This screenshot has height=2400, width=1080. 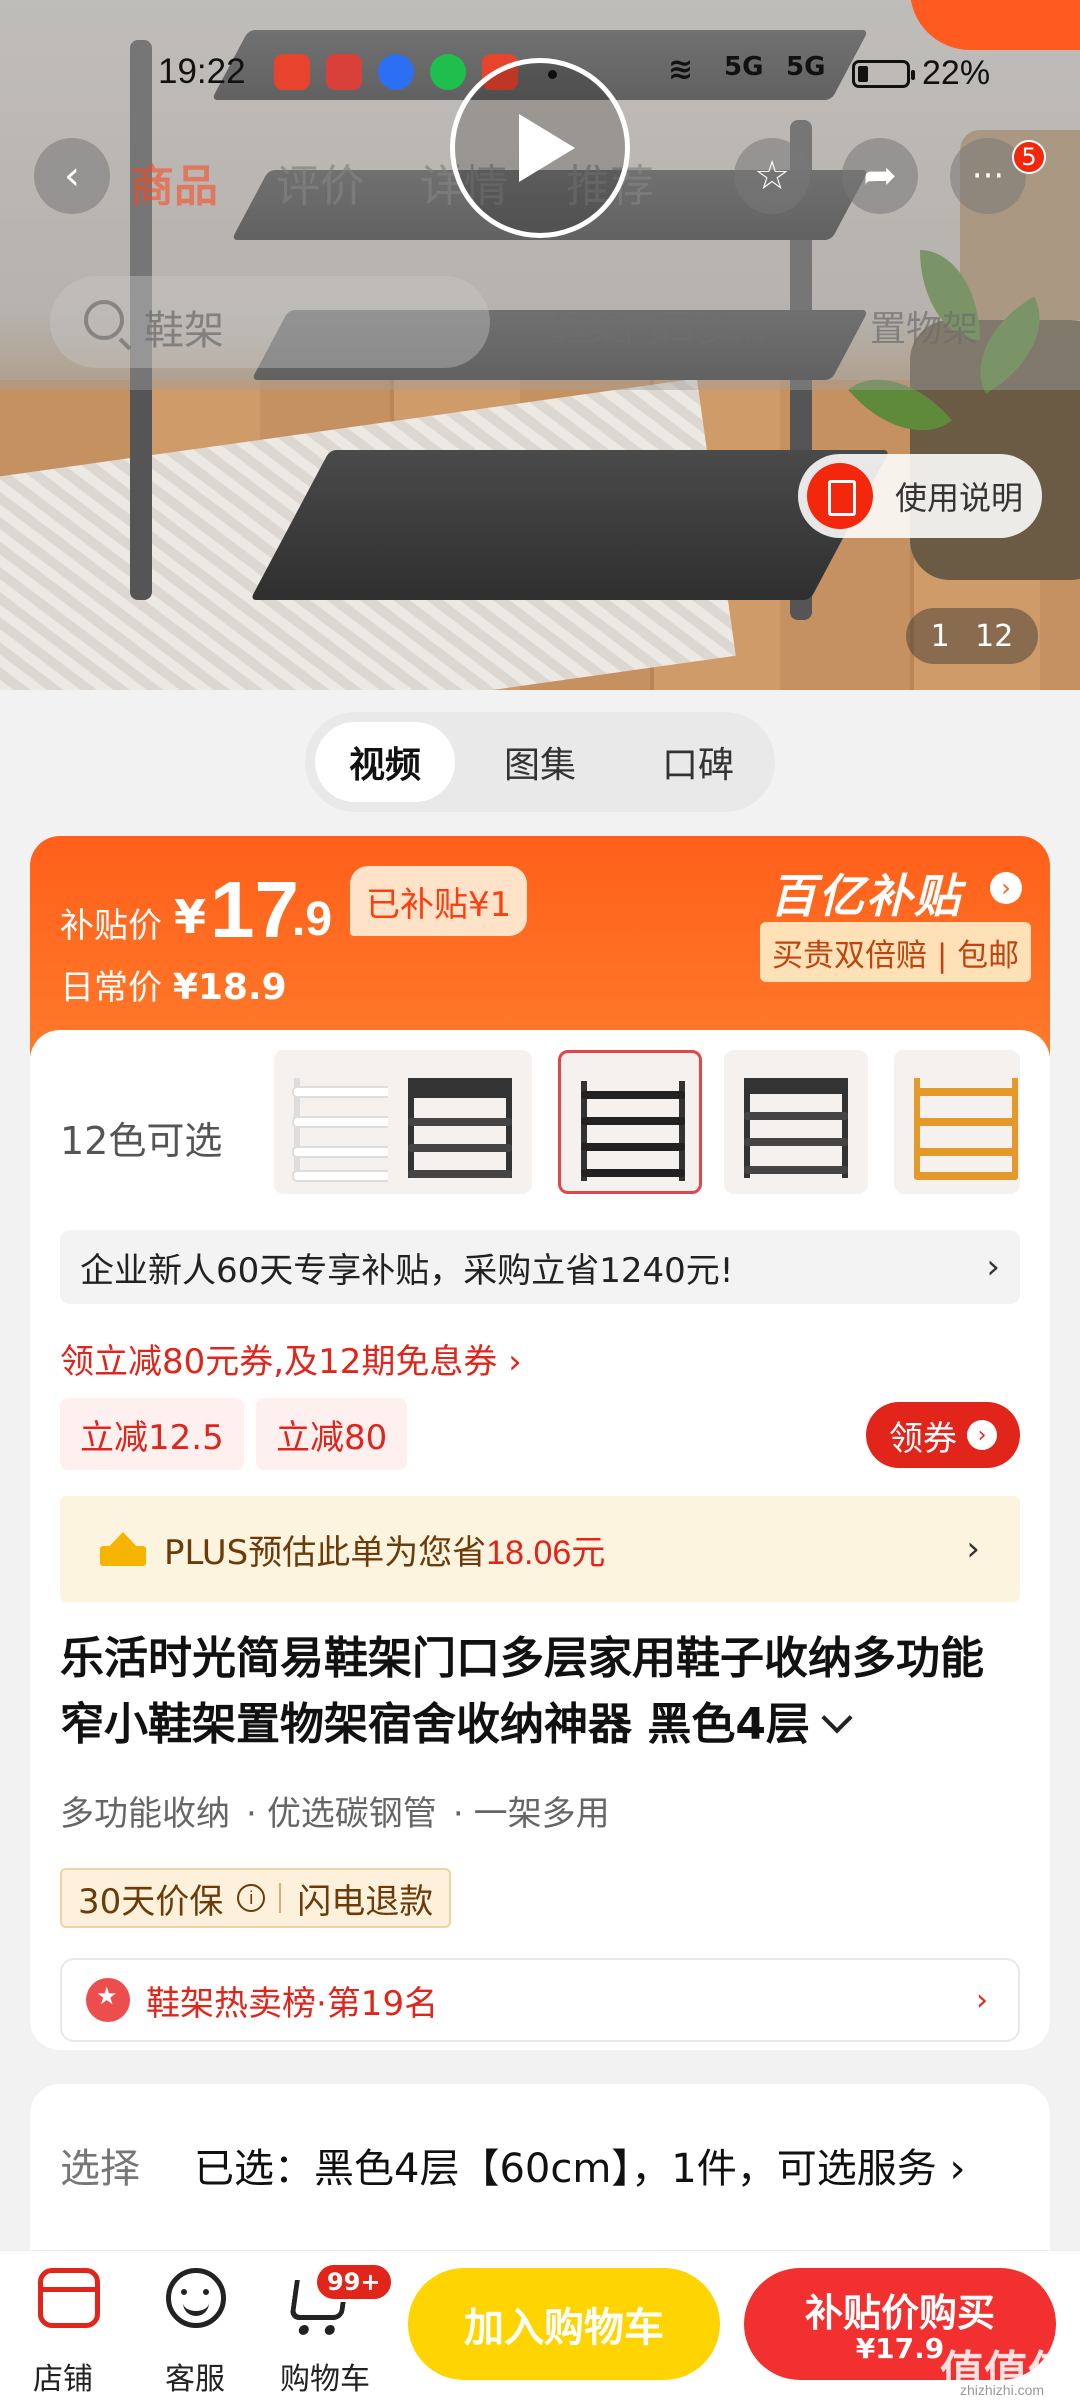 What do you see at coordinates (320, 182) in the screenshot?
I see `tab-reviews: 评价` at bounding box center [320, 182].